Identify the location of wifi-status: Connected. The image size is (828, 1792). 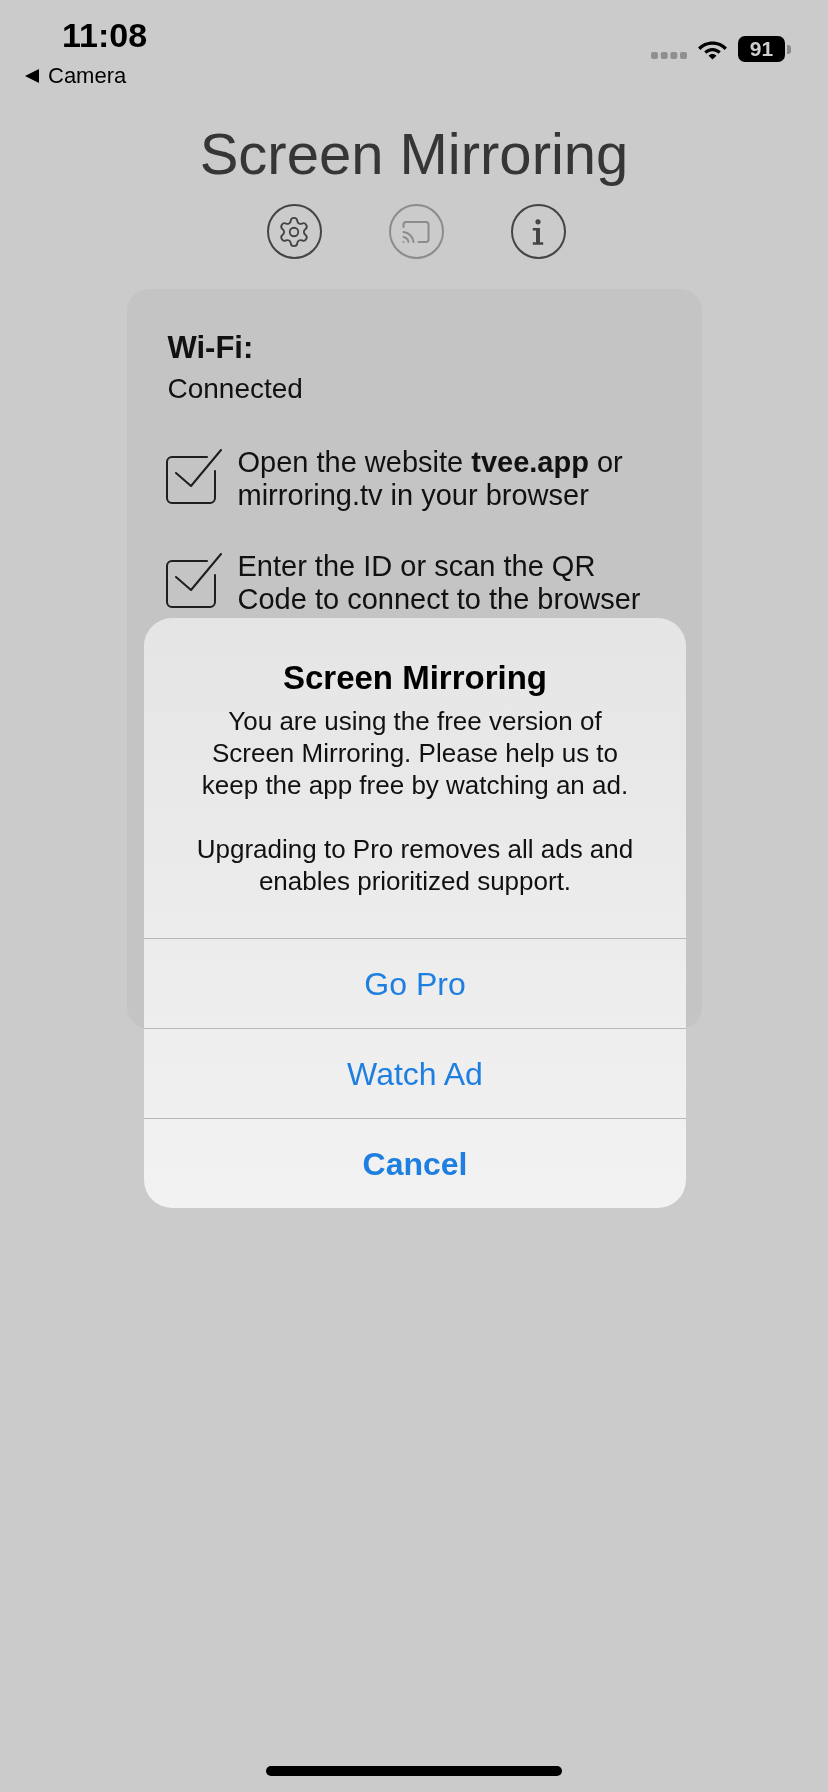
(235, 389).